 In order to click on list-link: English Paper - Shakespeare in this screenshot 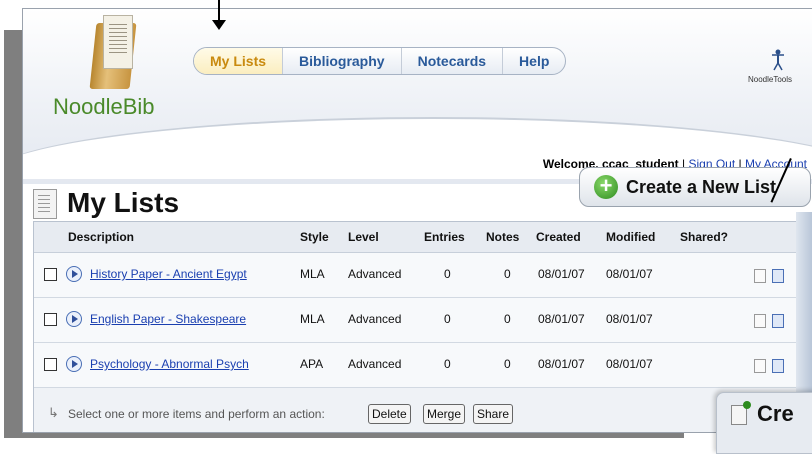, I will do `click(168, 319)`.